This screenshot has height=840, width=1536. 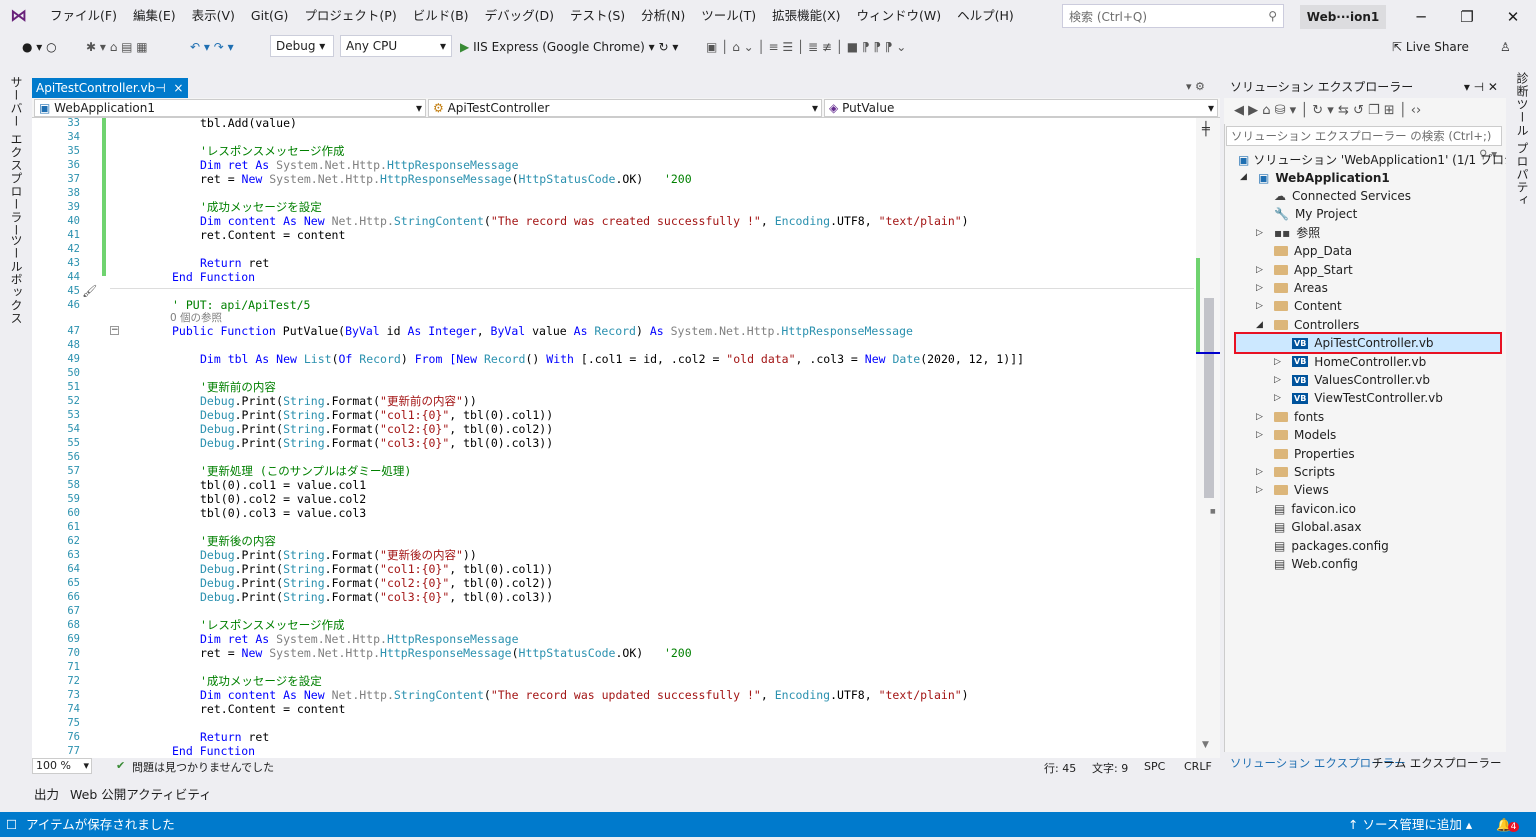 What do you see at coordinates (1513, 17) in the screenshot?
I see `close-icon: ✕` at bounding box center [1513, 17].